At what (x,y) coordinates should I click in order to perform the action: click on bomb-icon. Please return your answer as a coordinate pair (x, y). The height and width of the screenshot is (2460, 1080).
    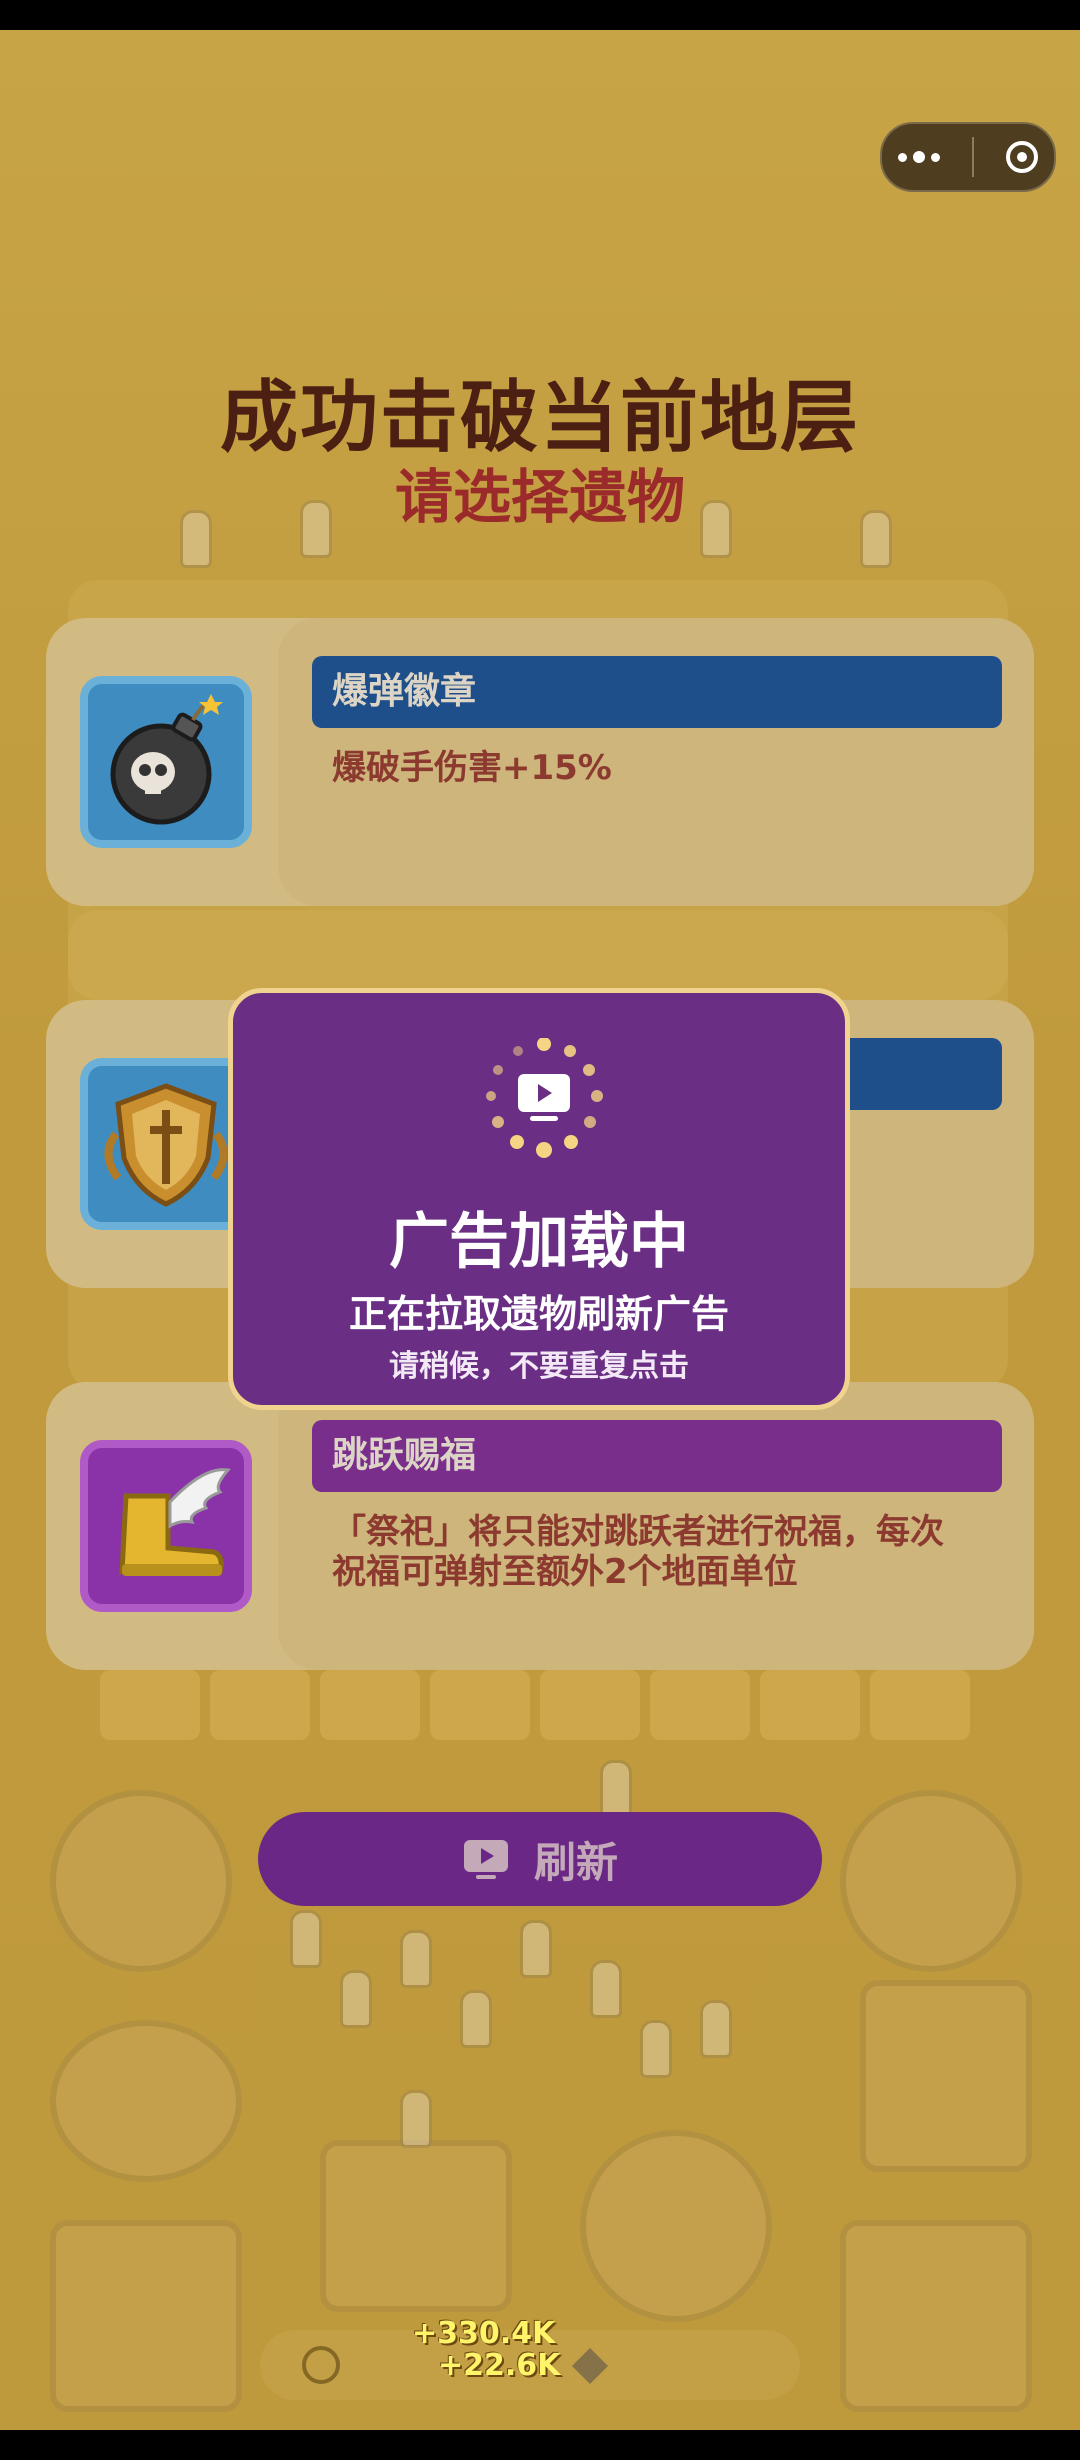
    Looking at the image, I should click on (166, 759).